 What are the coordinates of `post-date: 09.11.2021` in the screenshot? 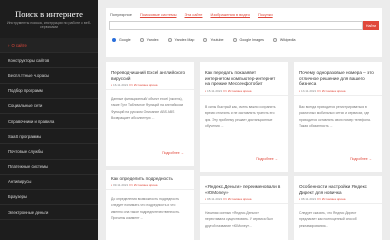 It's located at (120, 185).